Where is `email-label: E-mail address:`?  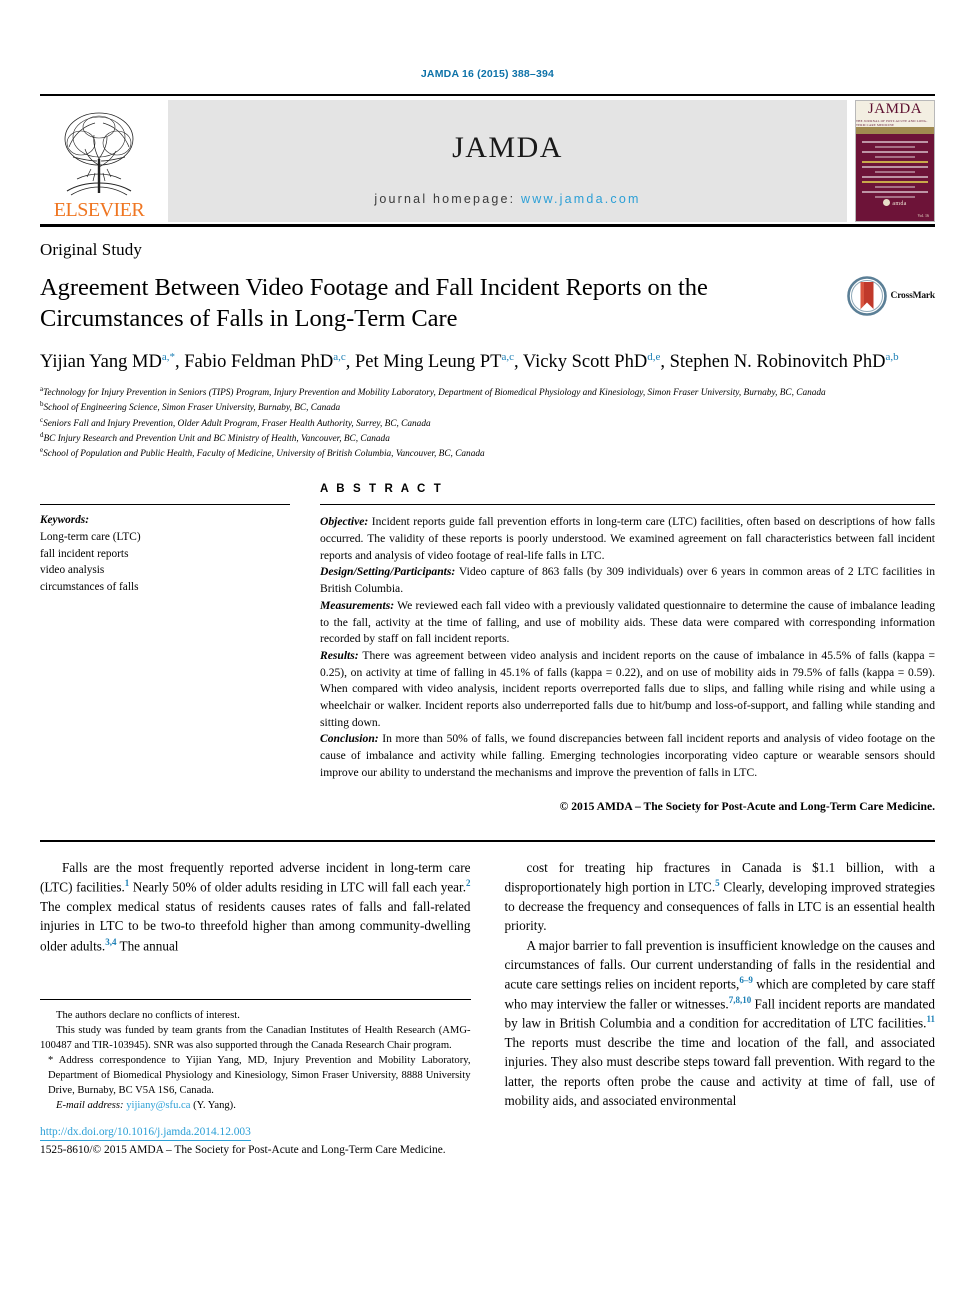 email-label: E-mail address: is located at coordinates (90, 1106).